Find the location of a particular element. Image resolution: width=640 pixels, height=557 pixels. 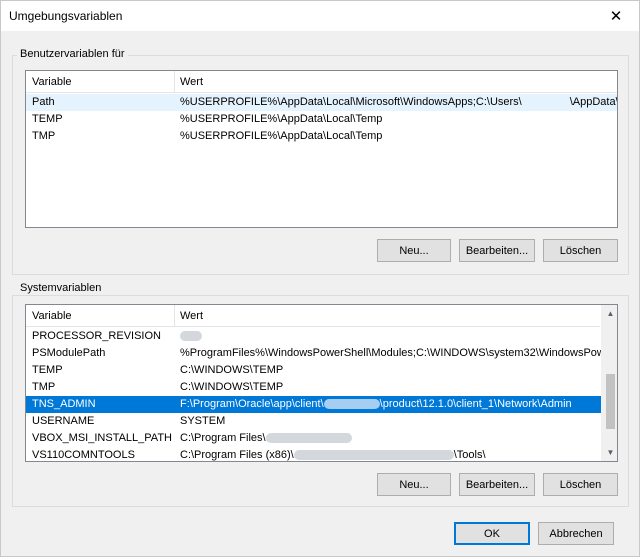

table-row: USERNAME SYSTEM is located at coordinates (313, 421).